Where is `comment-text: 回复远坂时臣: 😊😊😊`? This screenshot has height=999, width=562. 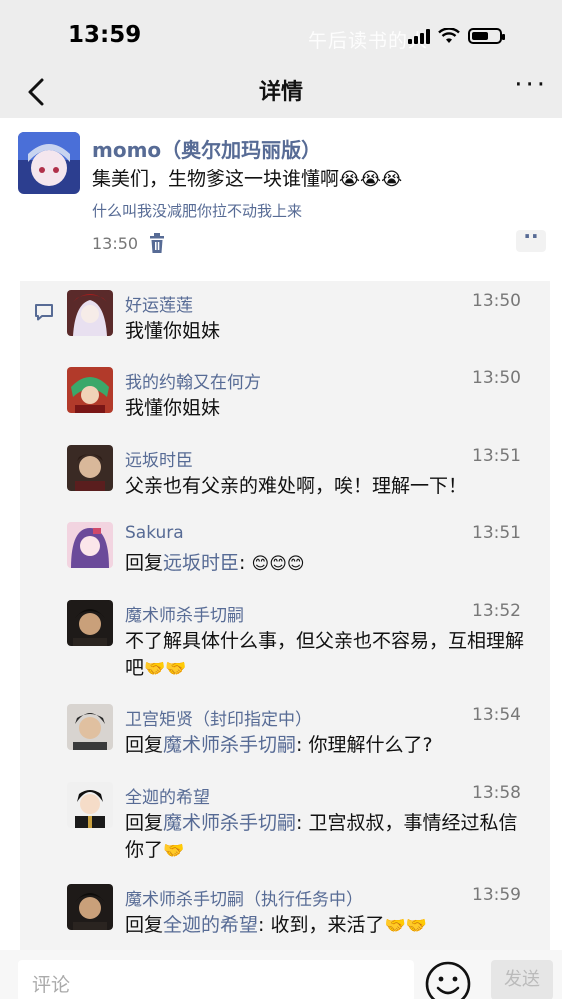
comment-text: 回复远坂时臣: 😊😊😊 is located at coordinates (327, 564).